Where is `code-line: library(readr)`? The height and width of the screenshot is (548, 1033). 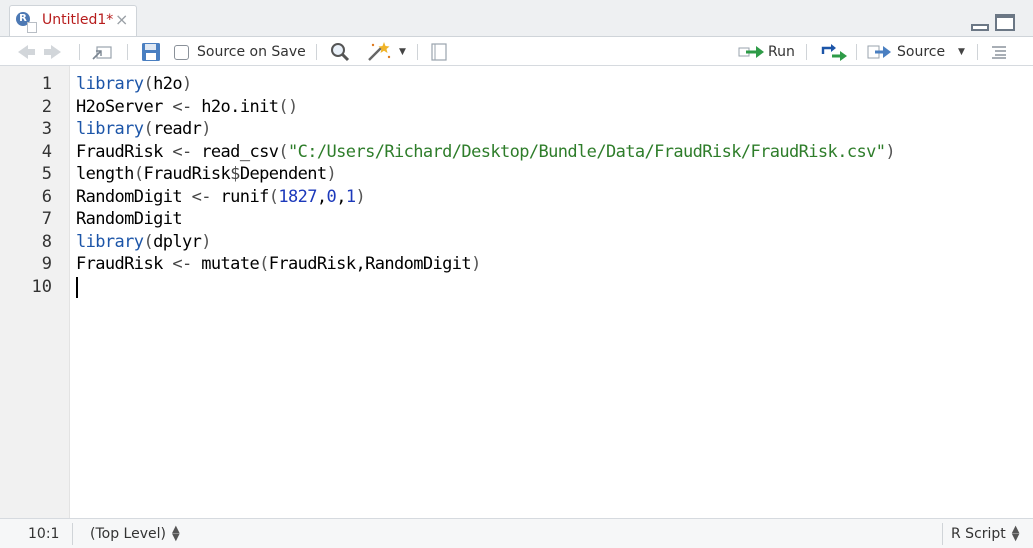
code-line: library(readr) is located at coordinates (144, 129).